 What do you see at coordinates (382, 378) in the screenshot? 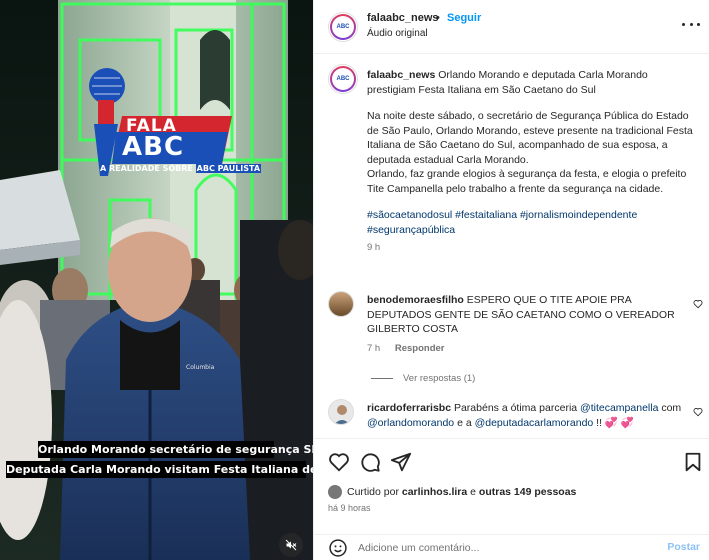
I see `replies-divider-line` at bounding box center [382, 378].